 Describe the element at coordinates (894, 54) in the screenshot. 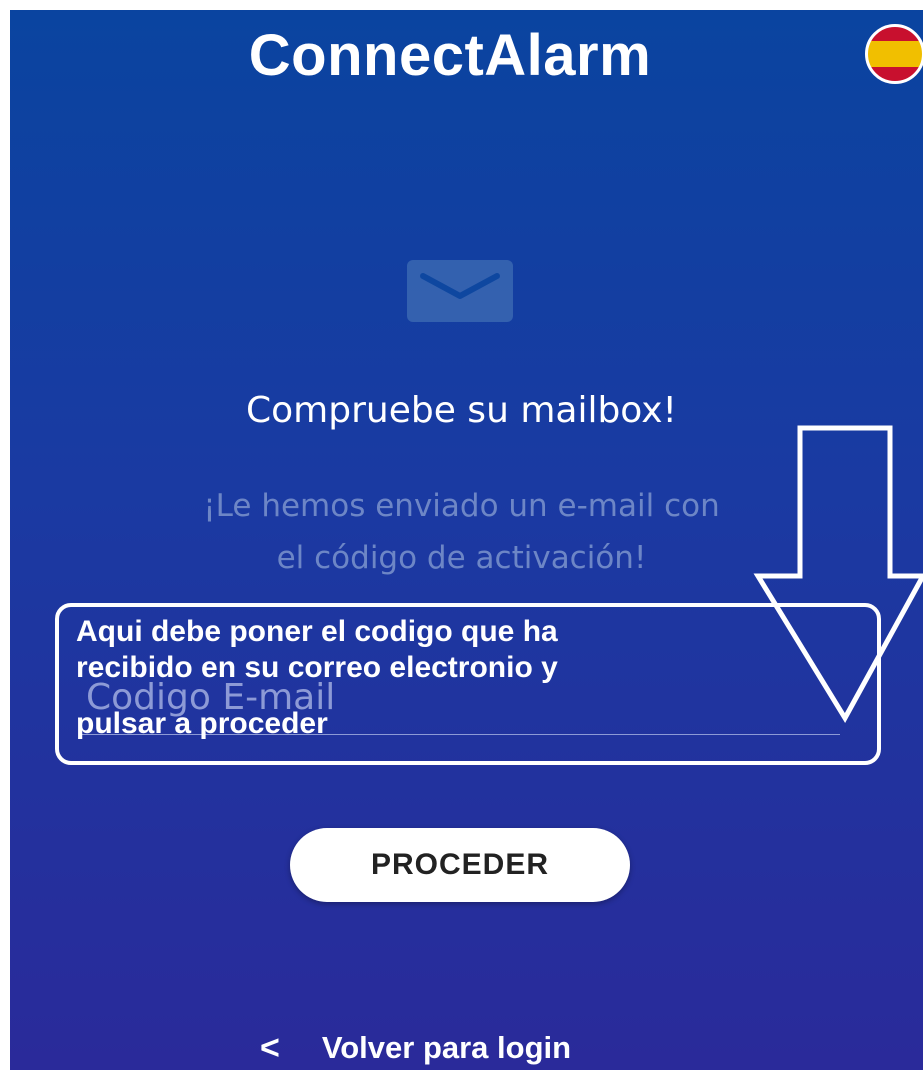

I see `spain-flag-icon` at that location.